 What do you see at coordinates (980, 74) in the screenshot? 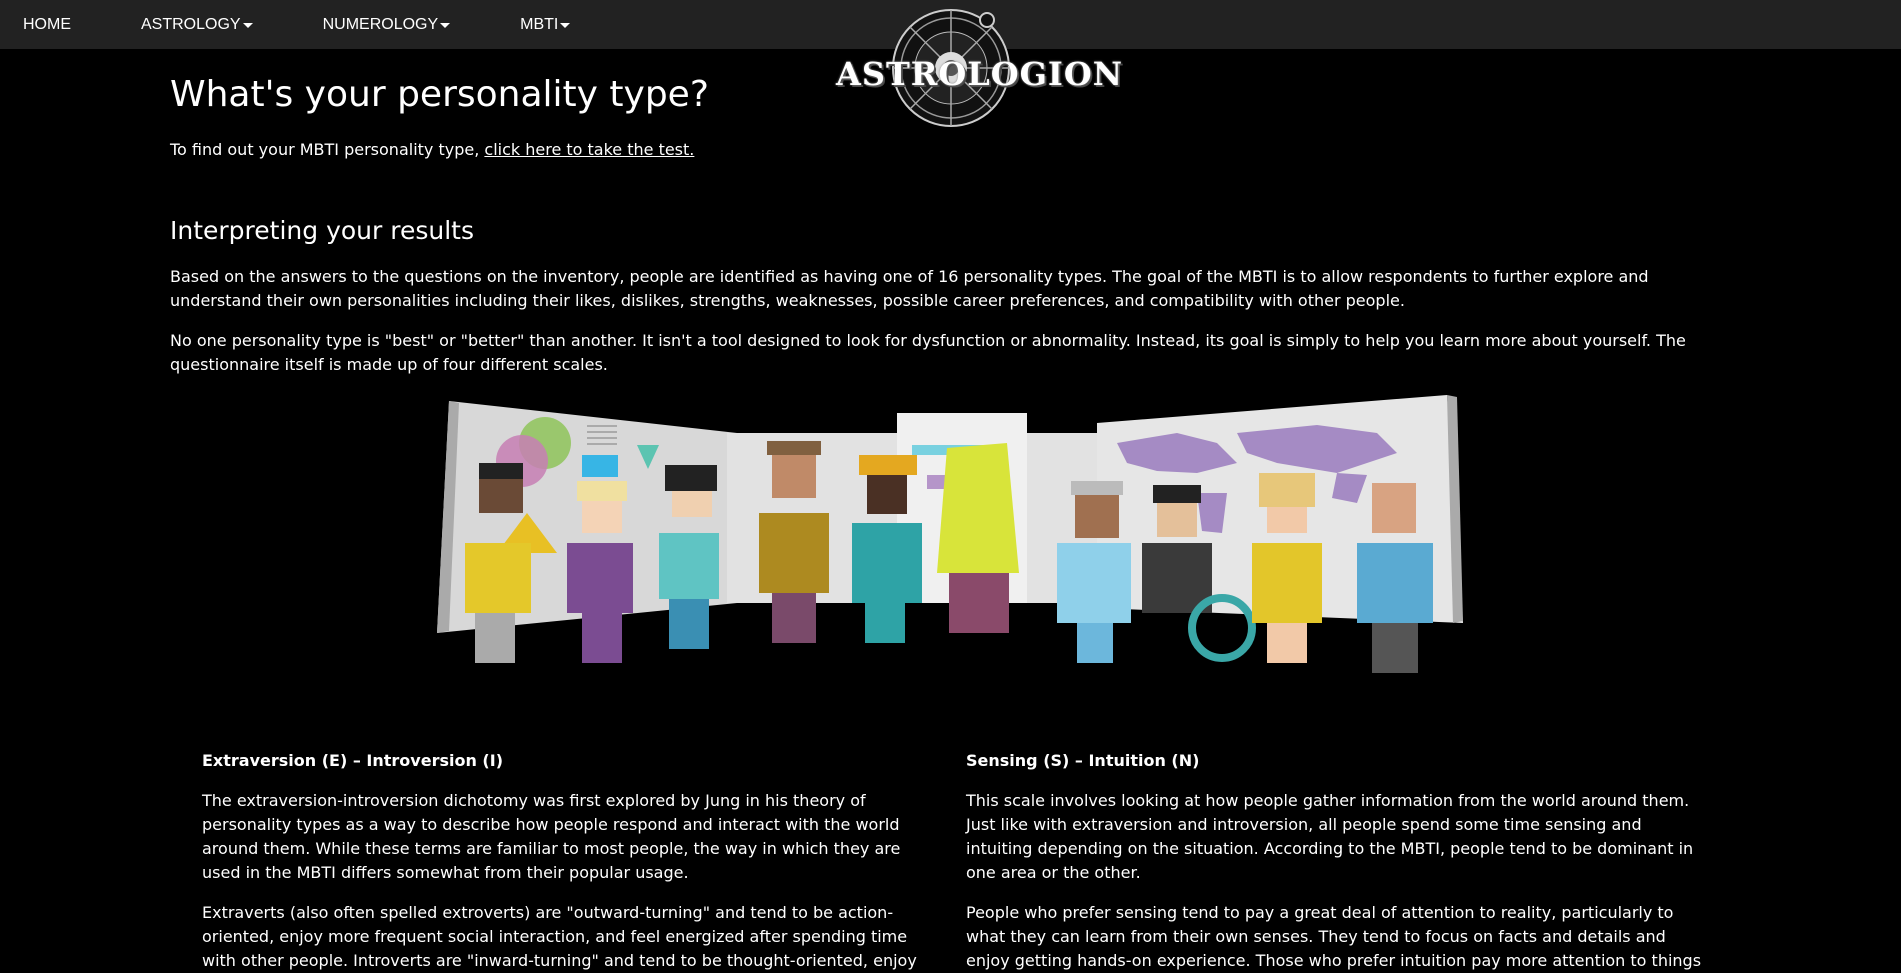
I see `logo-text: ASTROLOGION` at bounding box center [980, 74].